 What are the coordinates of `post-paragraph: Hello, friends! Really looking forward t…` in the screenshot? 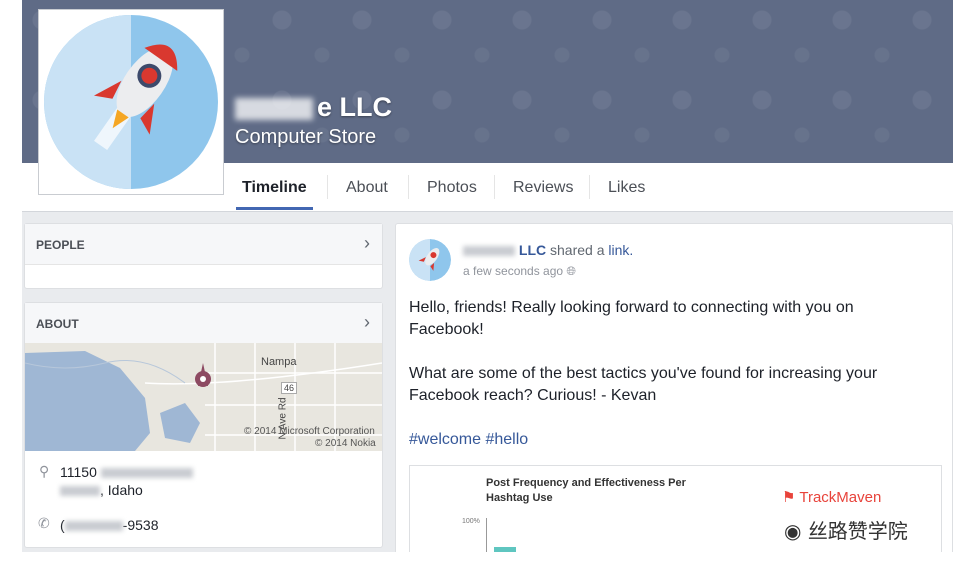 It's located at (631, 318).